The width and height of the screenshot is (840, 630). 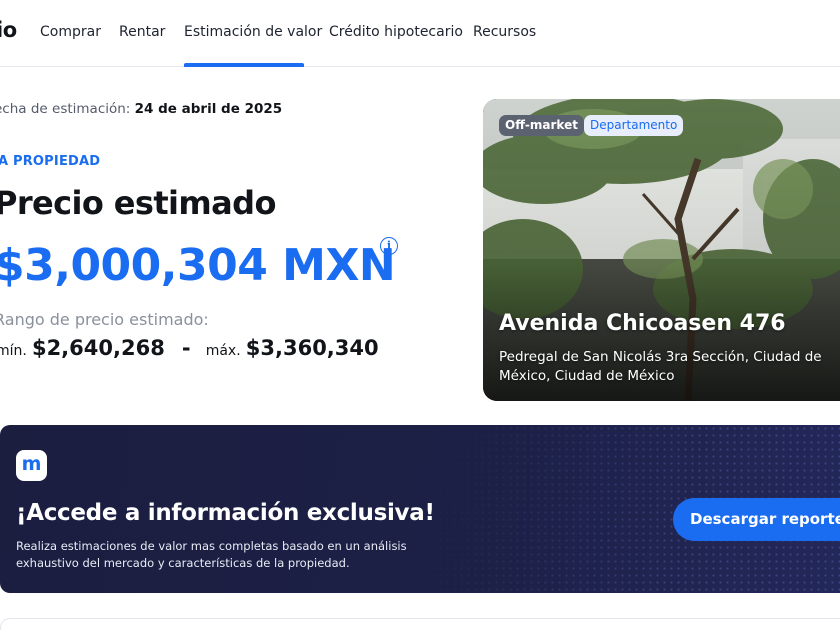 I want to click on nav-item-recursos: Recursos, so click(x=504, y=32).